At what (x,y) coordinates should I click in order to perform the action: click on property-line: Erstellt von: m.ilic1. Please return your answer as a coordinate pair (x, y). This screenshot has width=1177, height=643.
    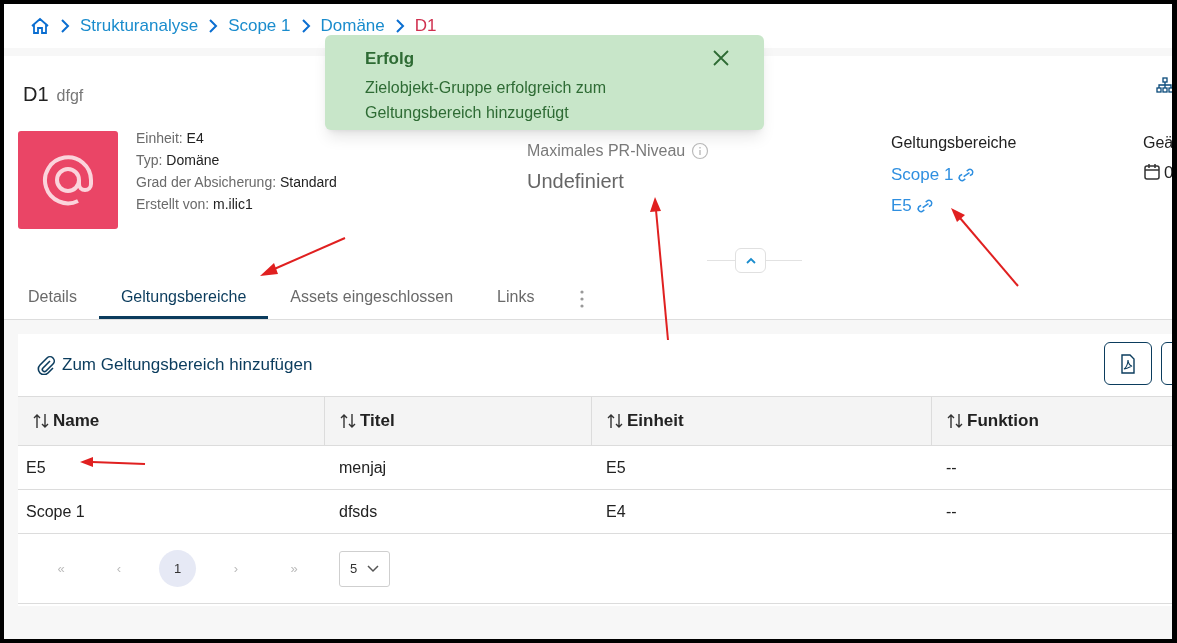
    Looking at the image, I should click on (195, 204).